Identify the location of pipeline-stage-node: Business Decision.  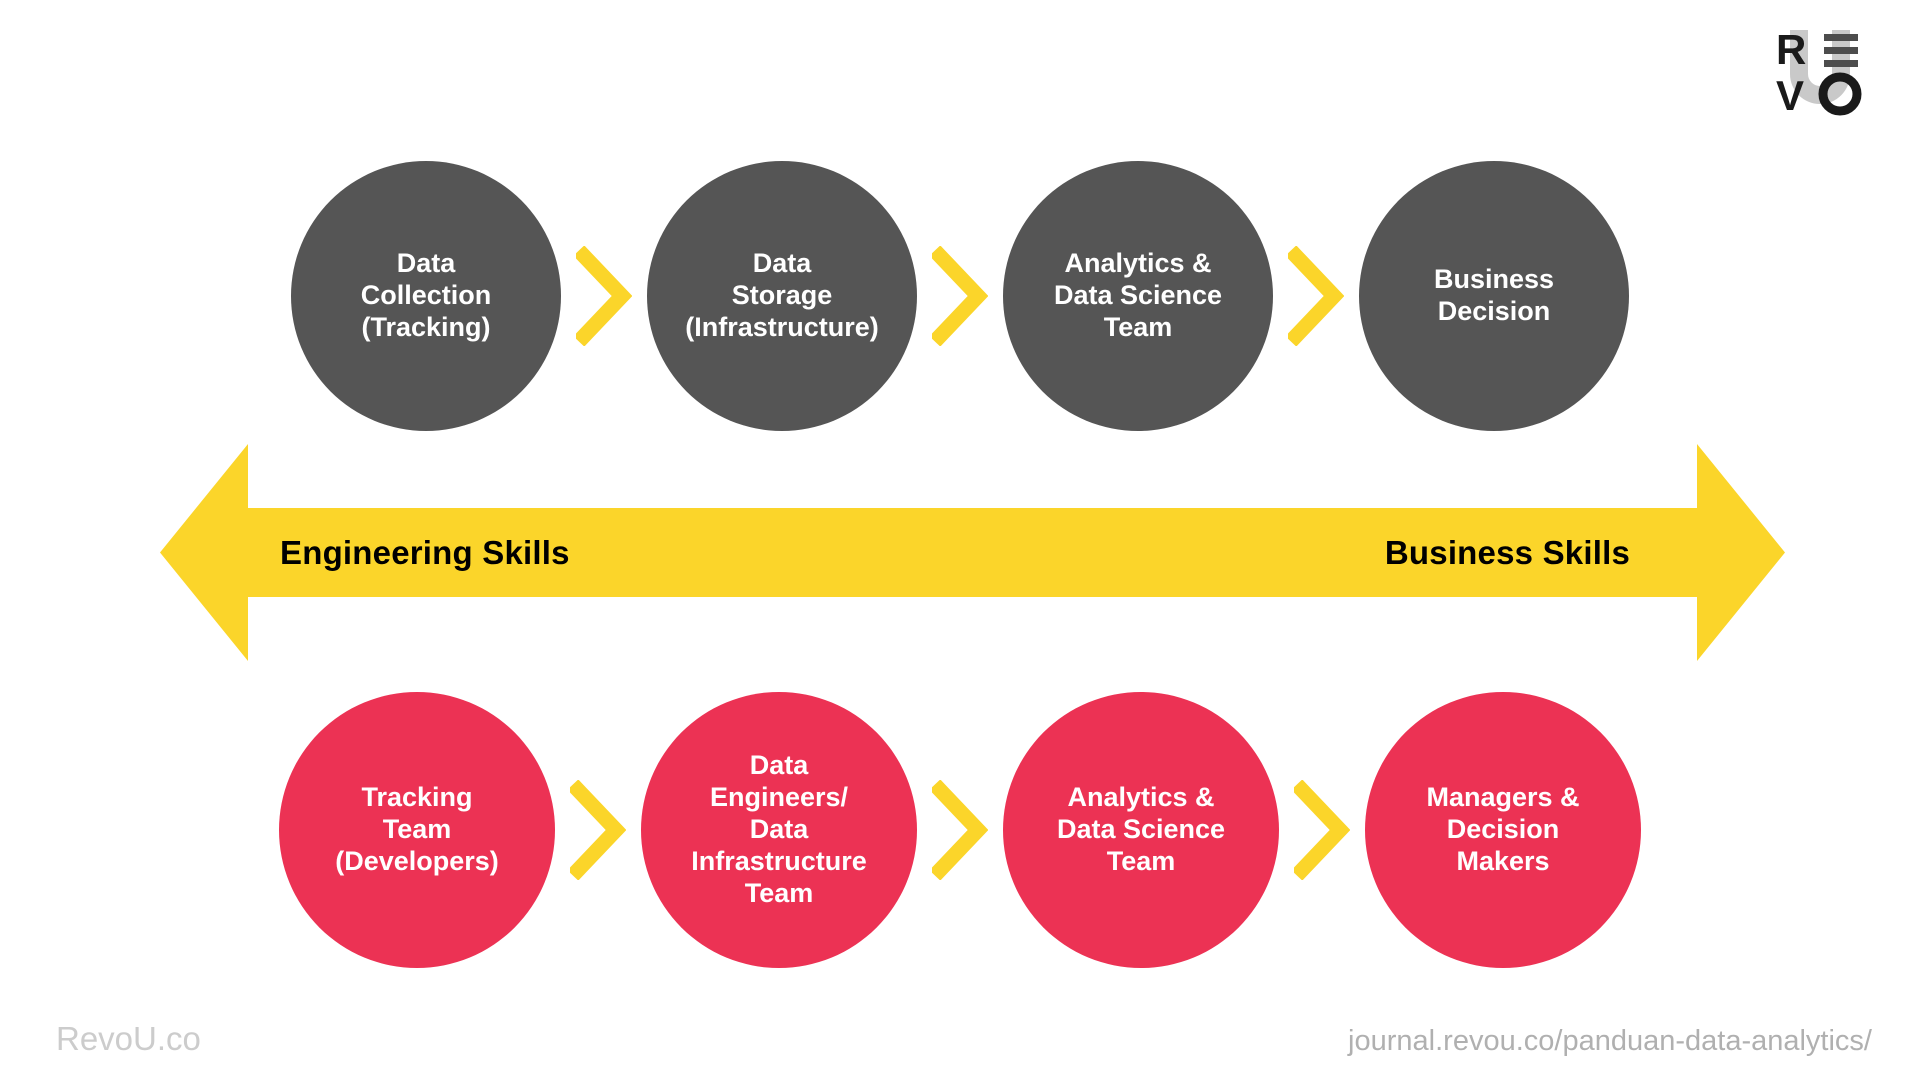
(1494, 296).